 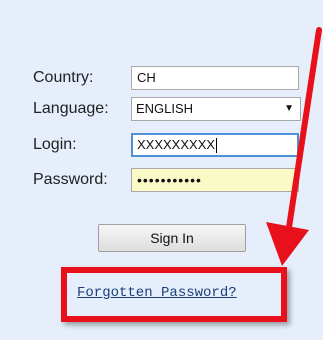 What do you see at coordinates (294, 146) in the screenshot?
I see `annotation-arrow-icon` at bounding box center [294, 146].